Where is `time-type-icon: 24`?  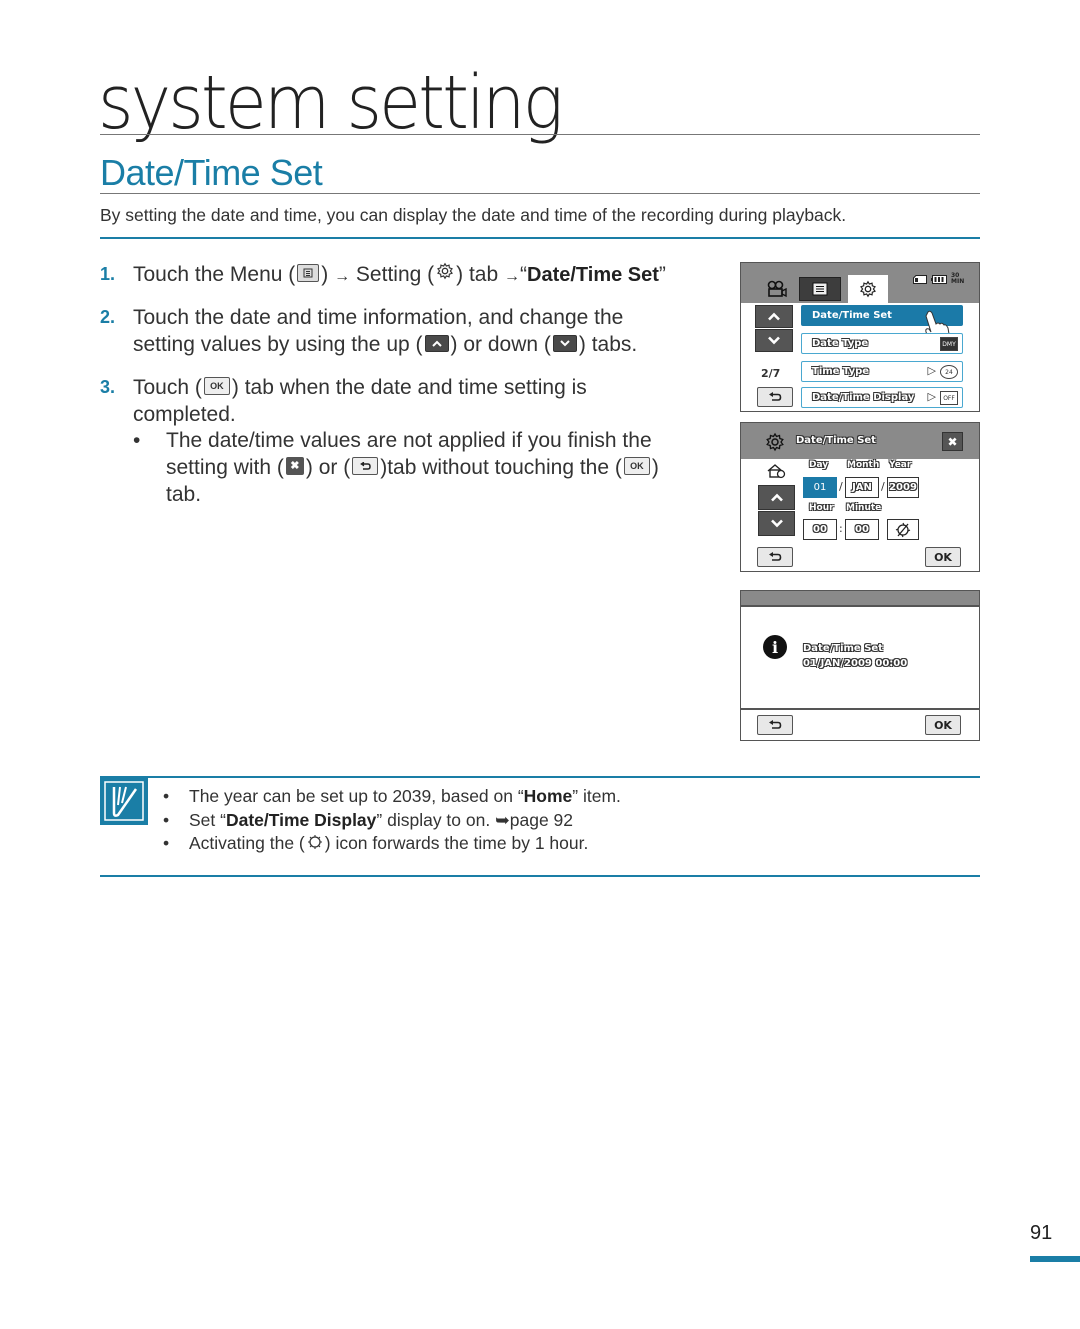 time-type-icon: 24 is located at coordinates (949, 372).